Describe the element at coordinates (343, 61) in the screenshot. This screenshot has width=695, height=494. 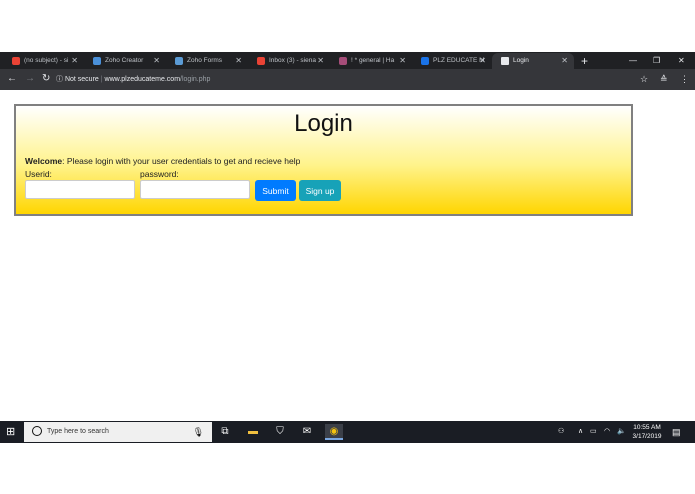
I see `slack-icon` at that location.